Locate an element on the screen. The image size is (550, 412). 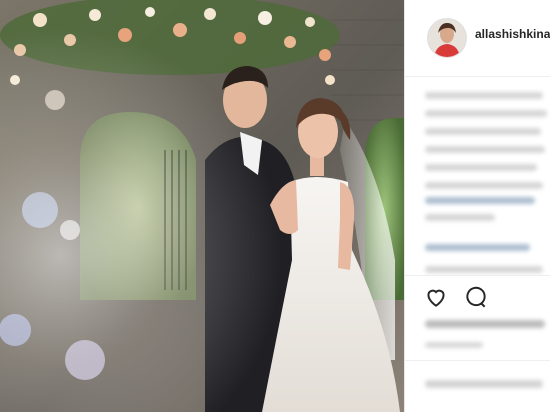
post-header: allashishkina_ is located at coordinates (477, 38).